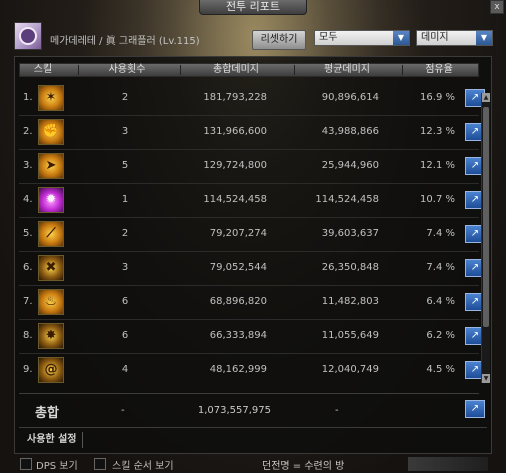 The width and height of the screenshot is (506, 473). Describe the element at coordinates (51, 336) in the screenshot. I see `explosion-icon: ✸` at that location.